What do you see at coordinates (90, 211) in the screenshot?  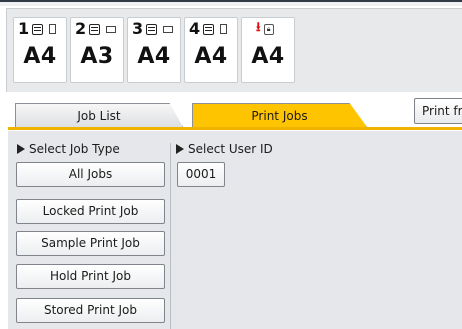 I see `locked-print-job-button: Locked Print Job` at bounding box center [90, 211].